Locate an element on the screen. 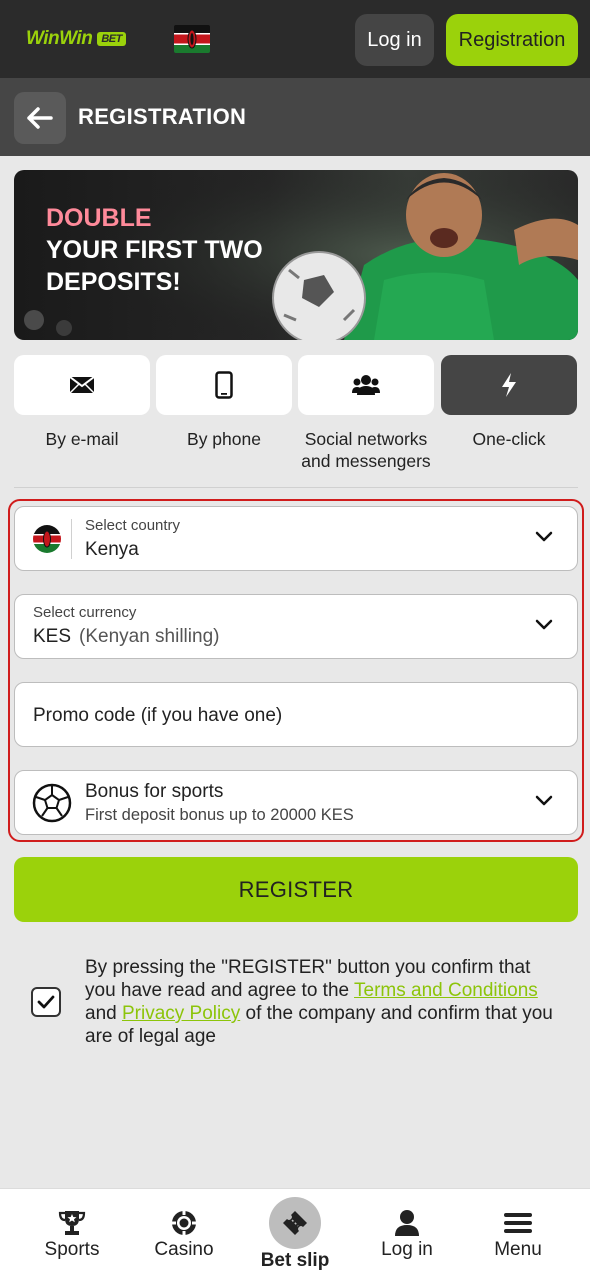  bottom-navigation: Sports Casino Bet slip Log in Menu is located at coordinates (295, 1234).